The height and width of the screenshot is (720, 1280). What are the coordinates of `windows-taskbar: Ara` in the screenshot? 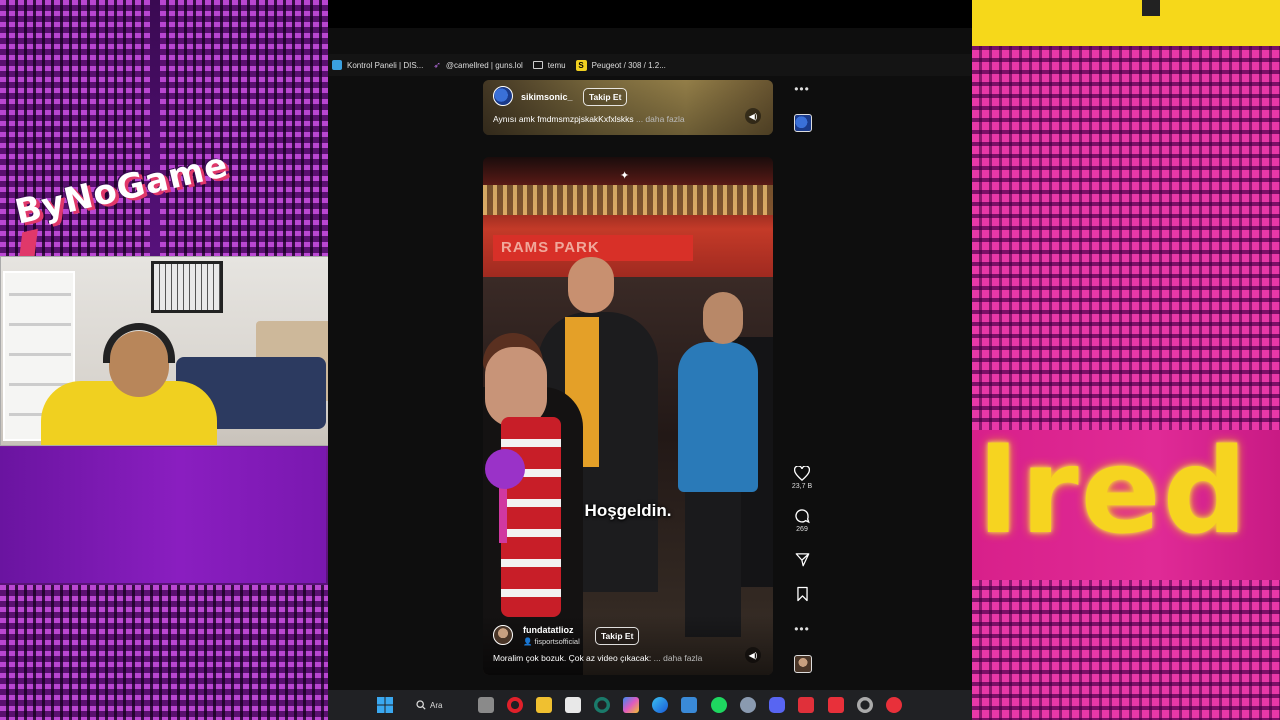 It's located at (650, 705).